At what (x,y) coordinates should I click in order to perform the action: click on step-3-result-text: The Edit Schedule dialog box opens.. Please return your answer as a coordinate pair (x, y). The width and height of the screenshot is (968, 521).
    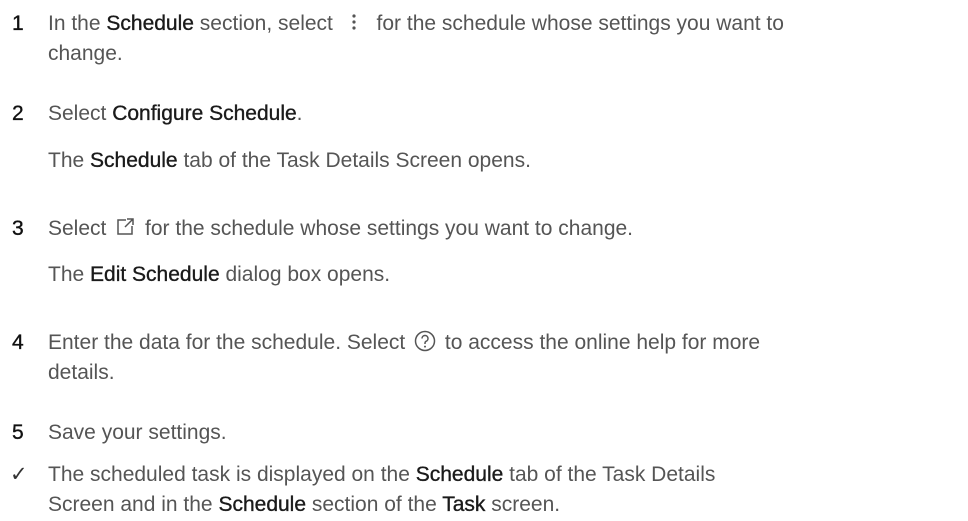
    Looking at the image, I should click on (219, 274).